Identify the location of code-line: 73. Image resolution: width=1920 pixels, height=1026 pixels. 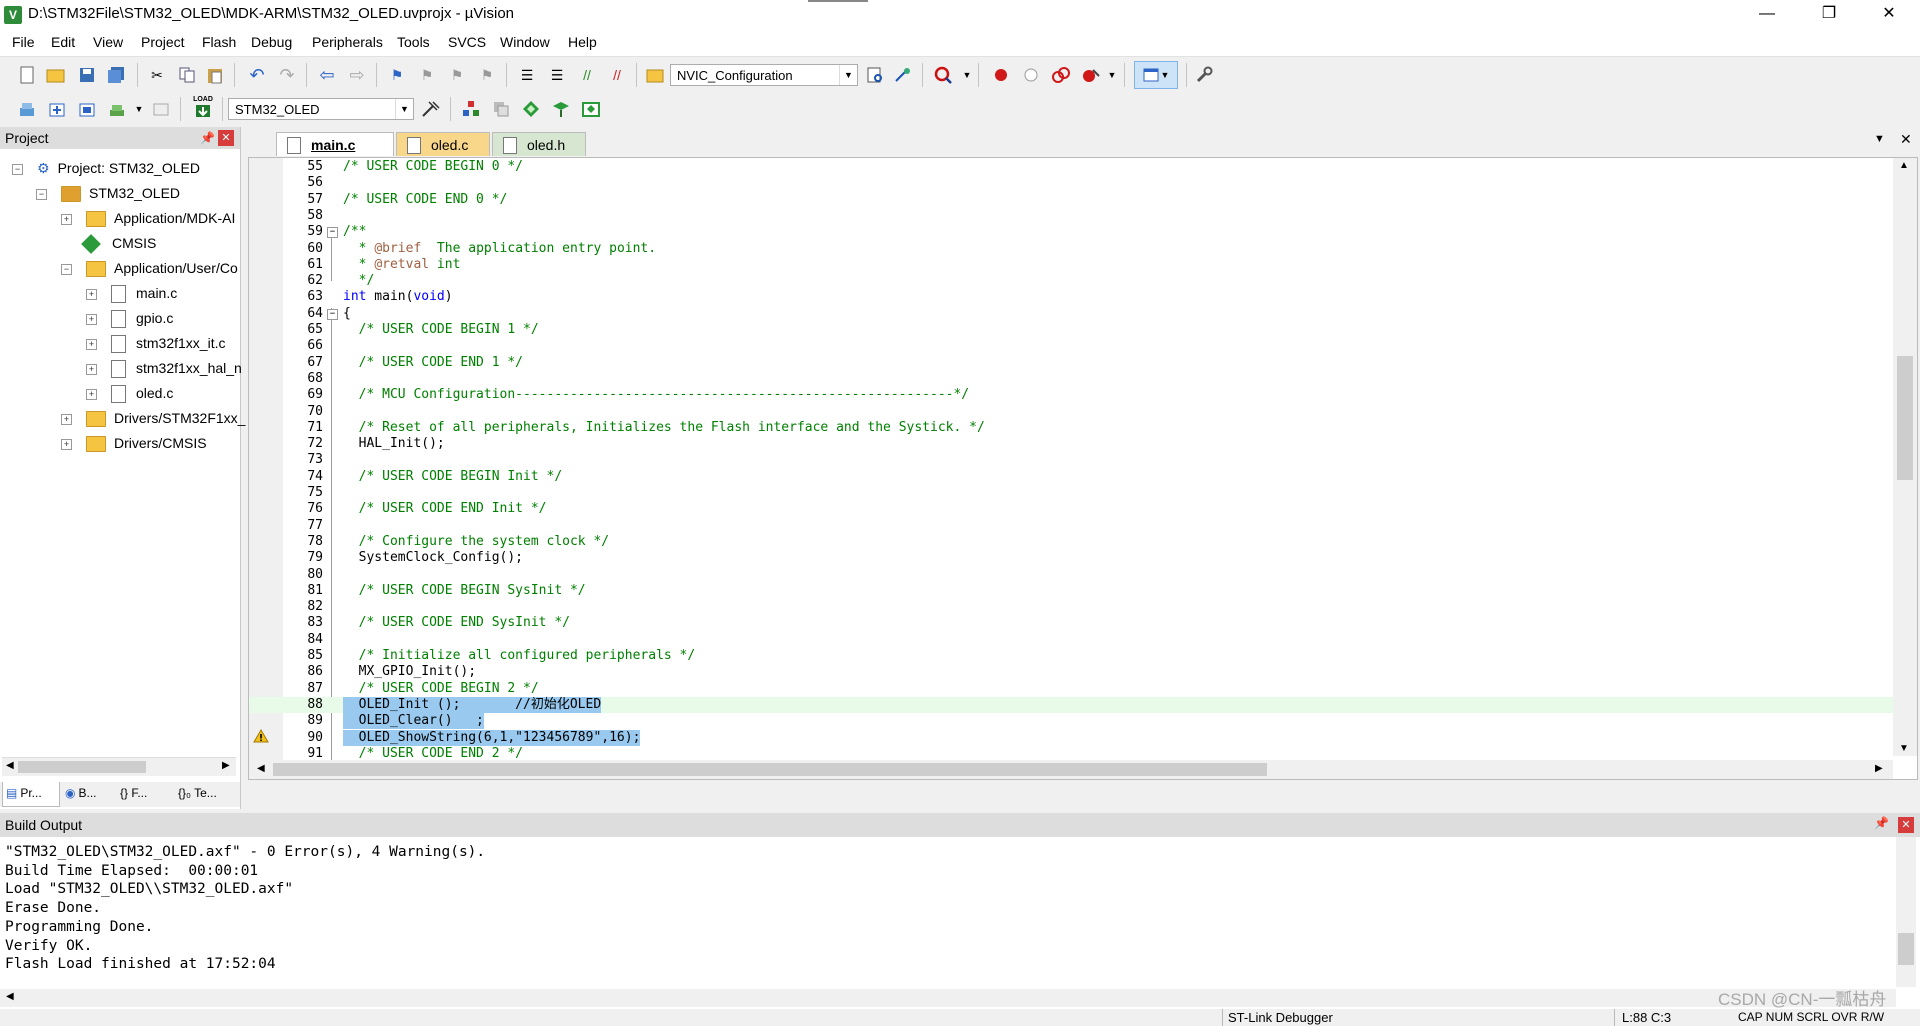
(1071, 460).